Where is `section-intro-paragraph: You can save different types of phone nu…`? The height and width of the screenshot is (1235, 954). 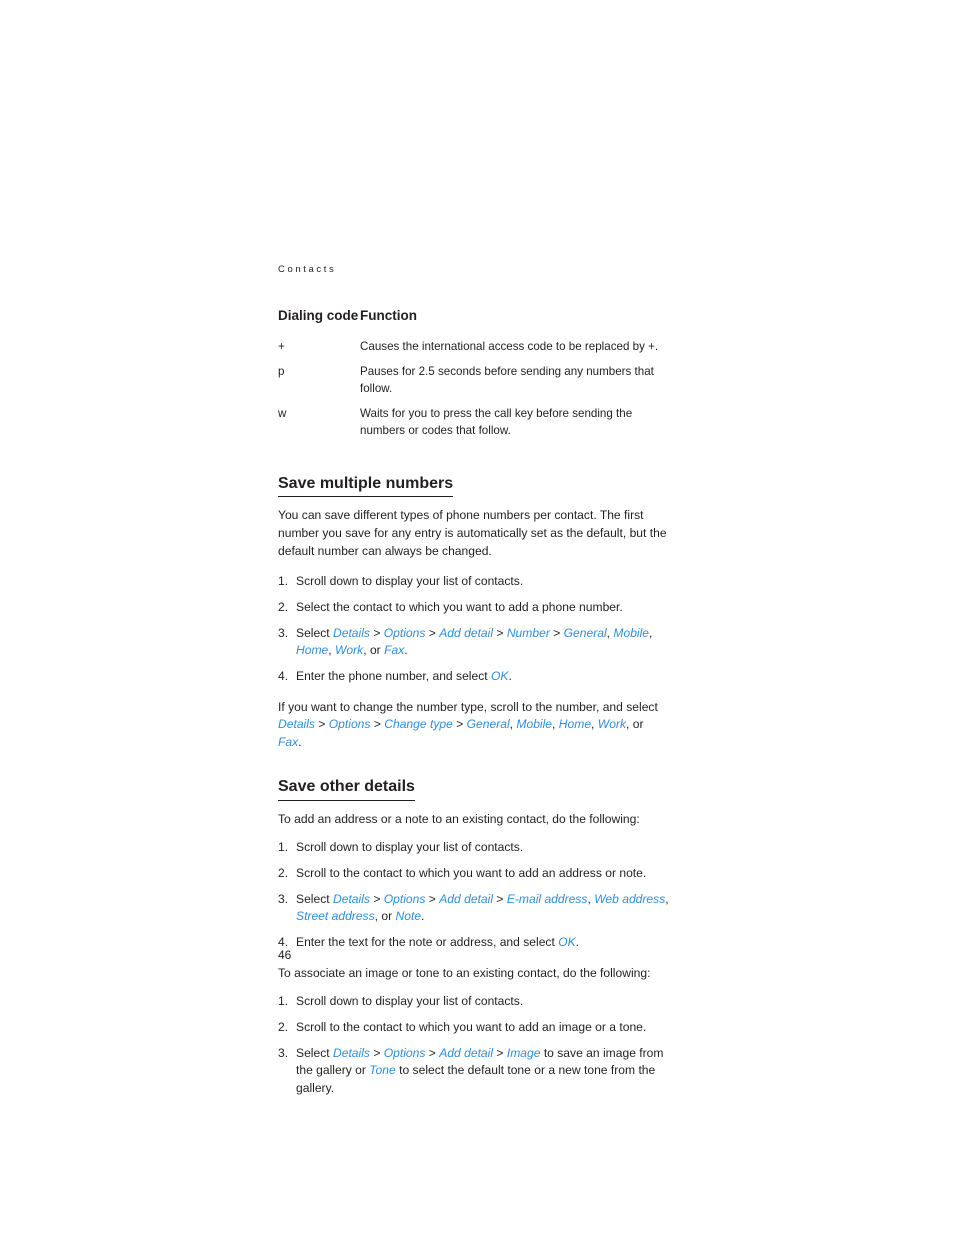 section-intro-paragraph: You can save different types of phone nu… is located at coordinates (472, 533).